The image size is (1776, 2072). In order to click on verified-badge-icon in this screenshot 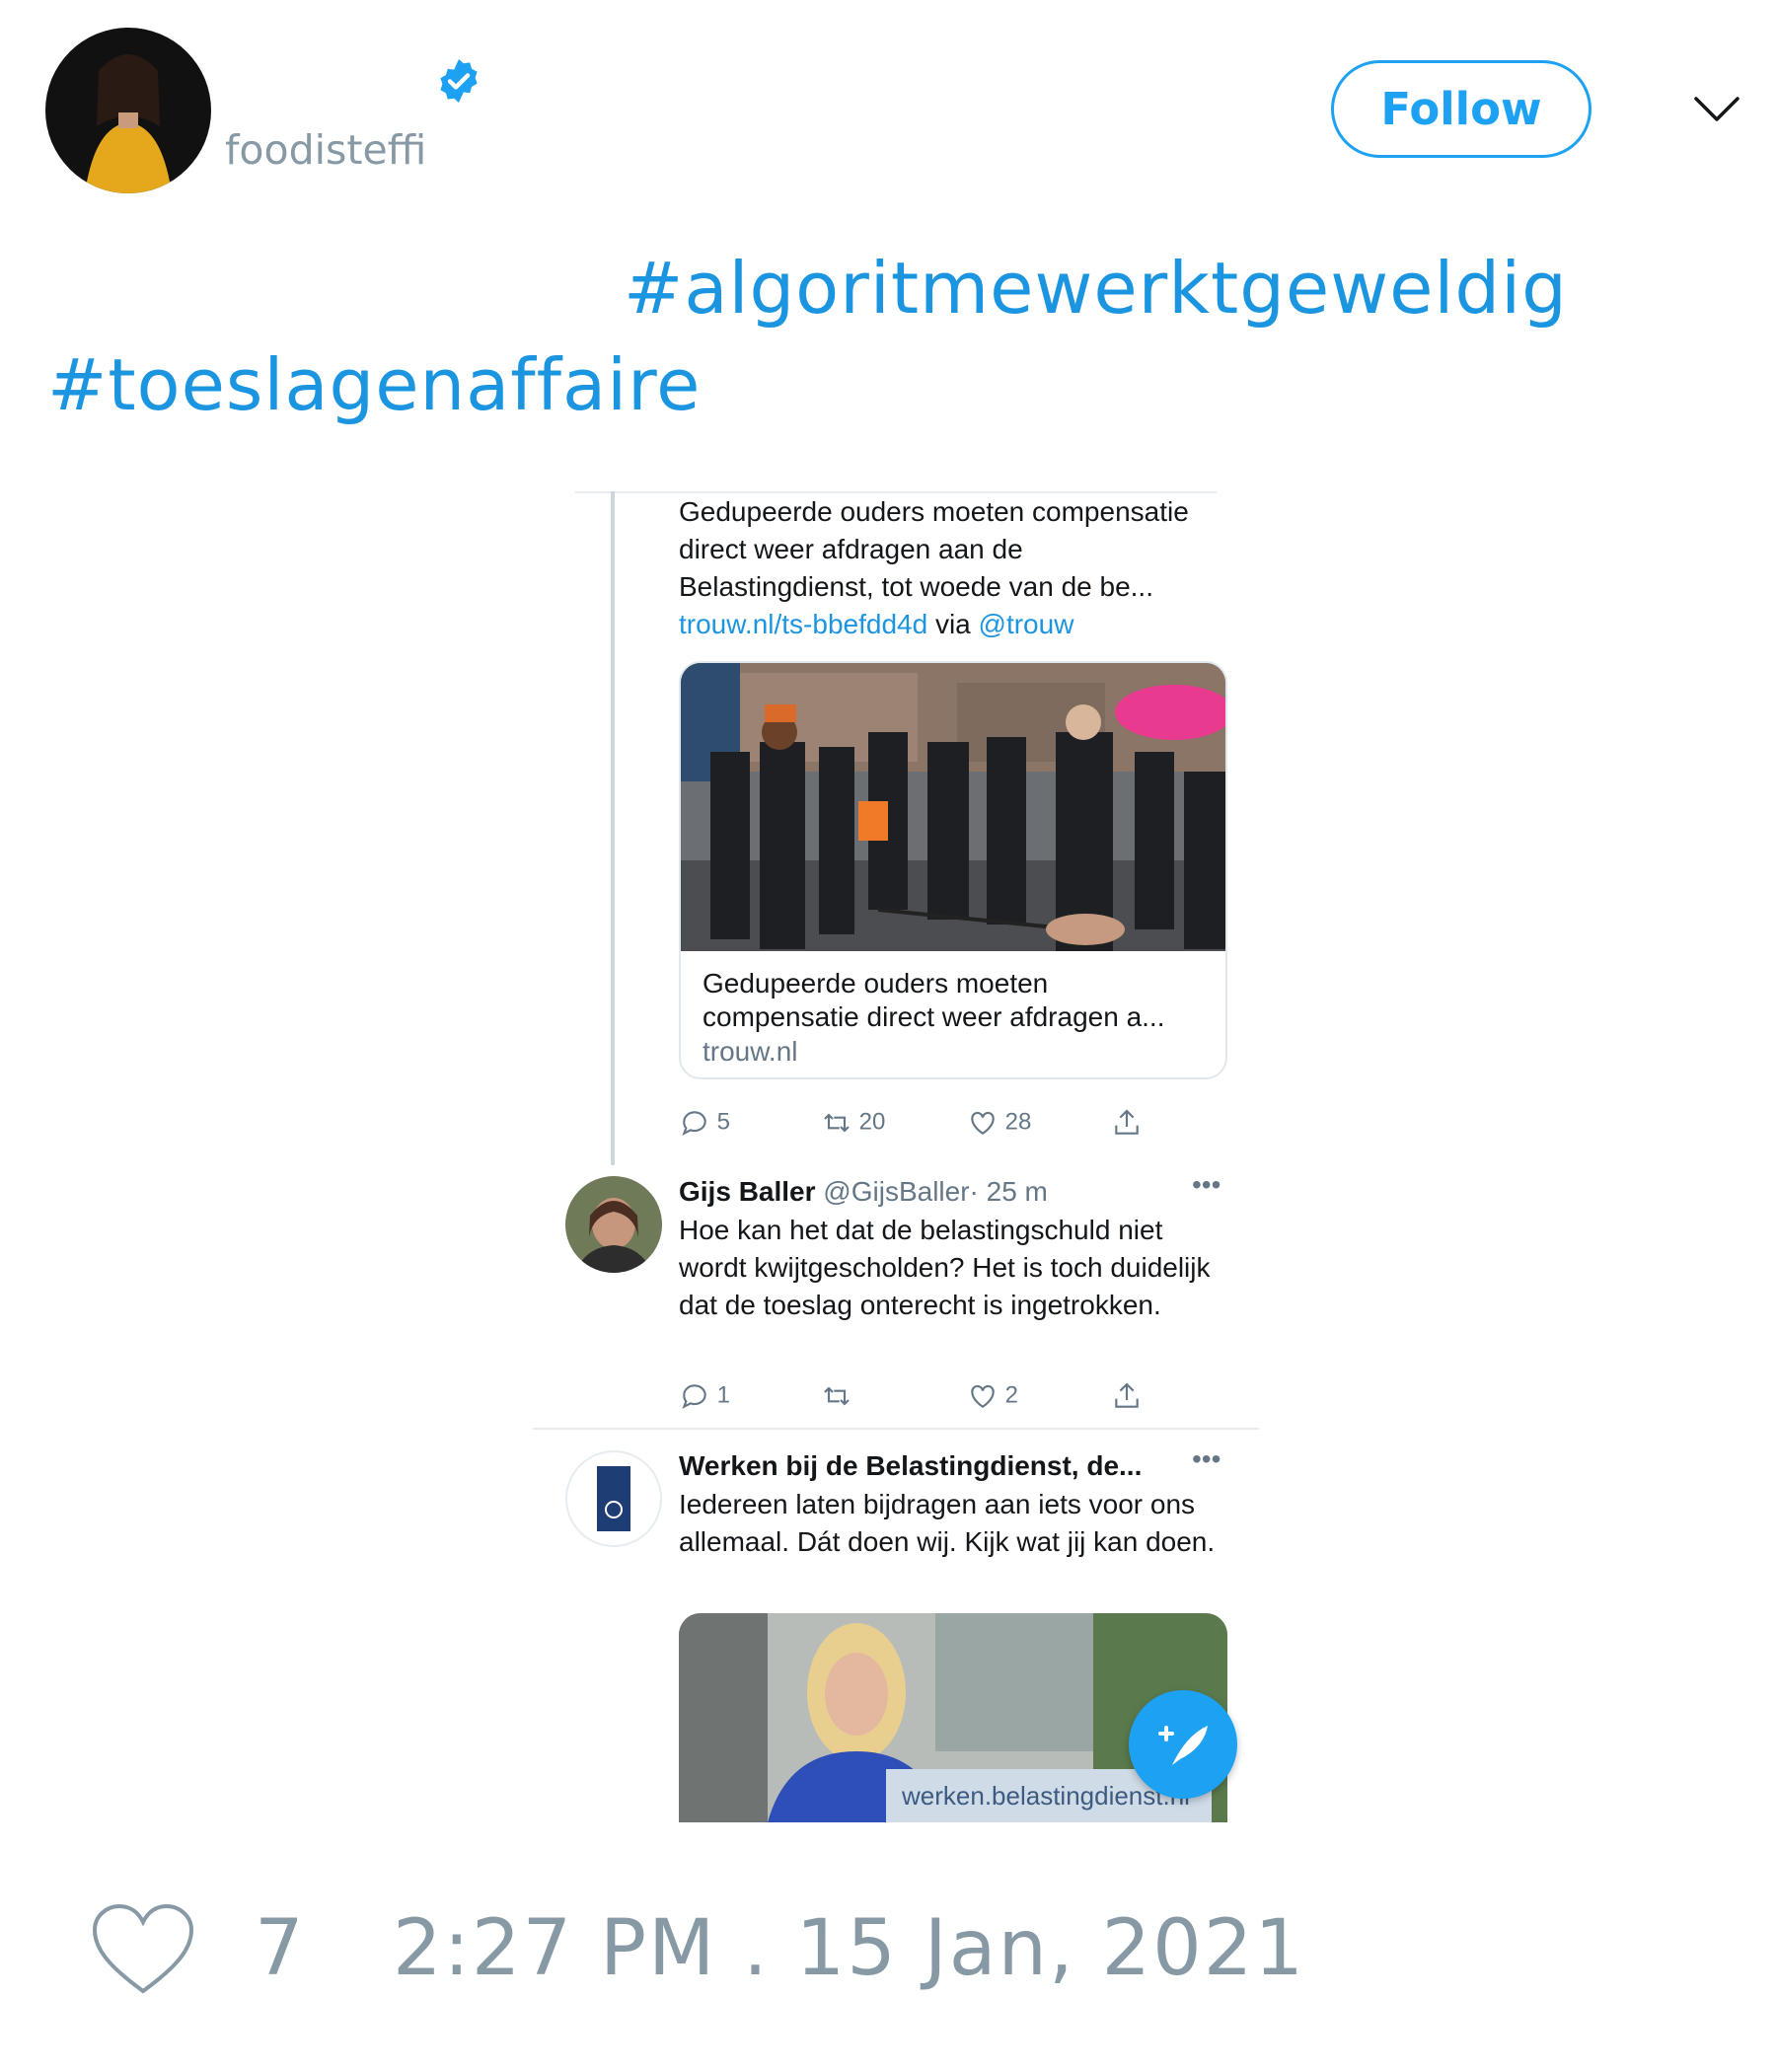, I will do `click(459, 81)`.